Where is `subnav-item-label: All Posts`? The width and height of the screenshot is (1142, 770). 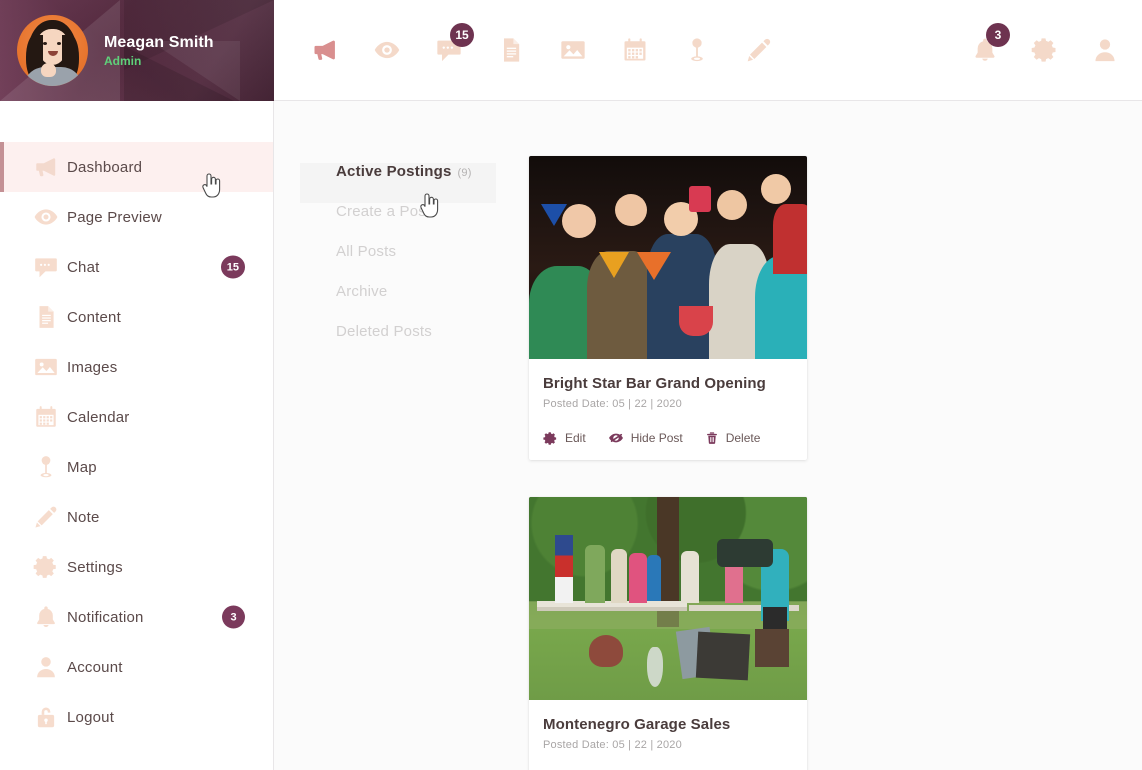 subnav-item-label: All Posts is located at coordinates (366, 251).